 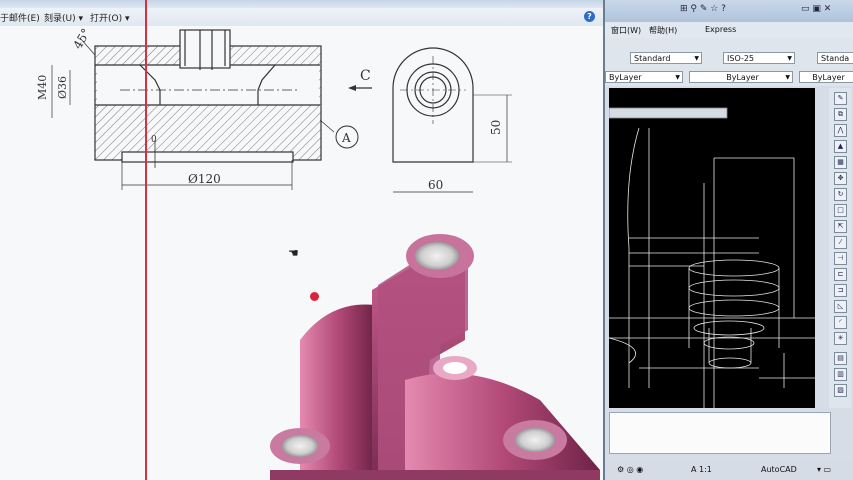 What do you see at coordinates (630, 469) in the screenshot?
I see `status-icons: ⚙ ◎ ◉` at bounding box center [630, 469].